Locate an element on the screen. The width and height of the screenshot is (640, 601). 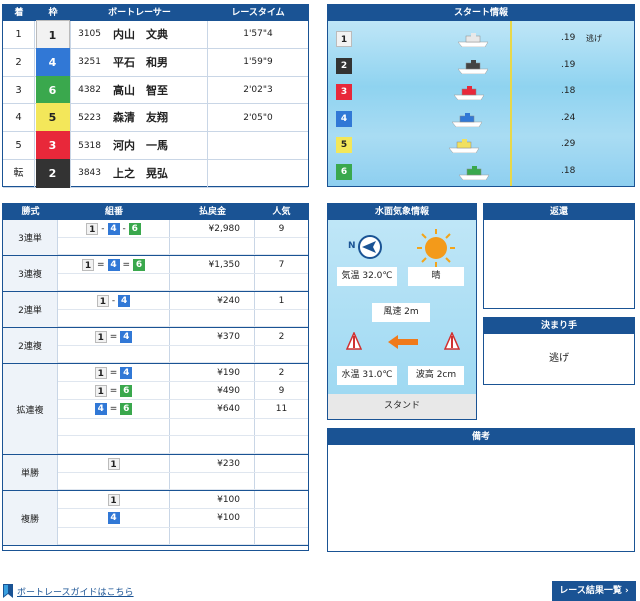
remarks-panel: 備考 is located at coordinates (481, 490).